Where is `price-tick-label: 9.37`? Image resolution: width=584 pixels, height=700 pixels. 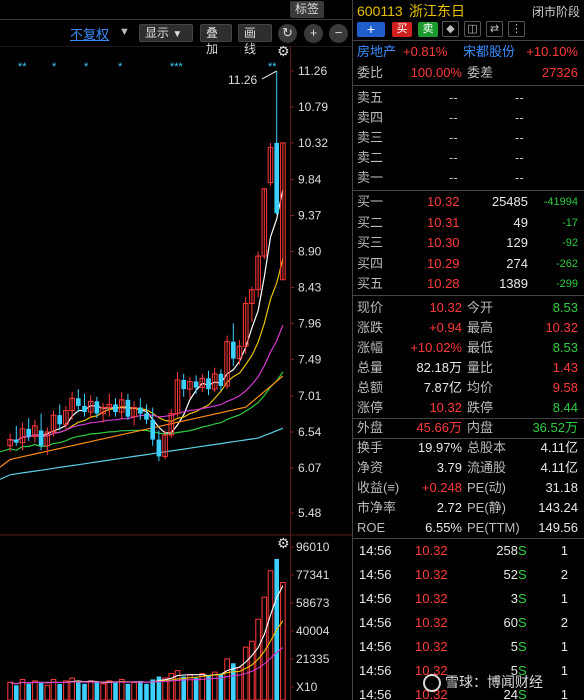 price-tick-label: 9.37 is located at coordinates (310, 216).